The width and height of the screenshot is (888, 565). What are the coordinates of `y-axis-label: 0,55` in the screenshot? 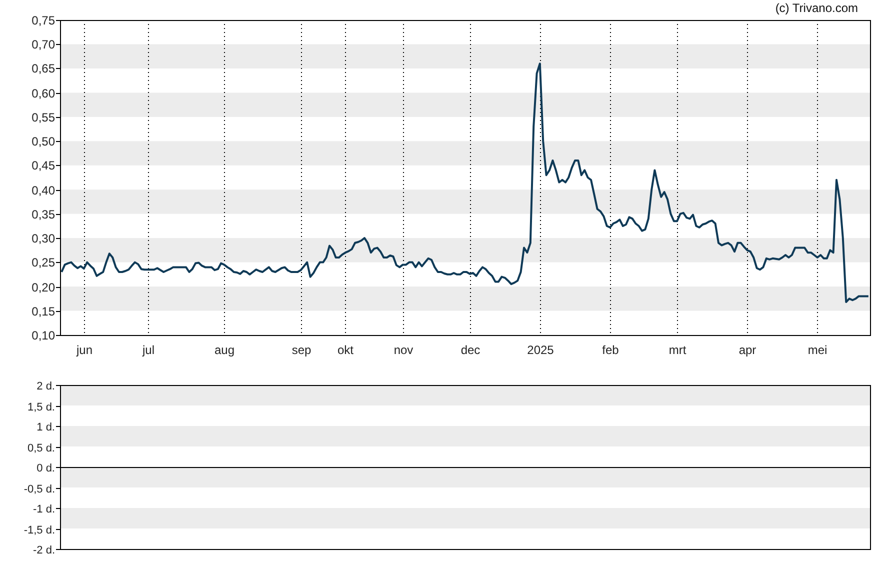 It's located at (43, 117).